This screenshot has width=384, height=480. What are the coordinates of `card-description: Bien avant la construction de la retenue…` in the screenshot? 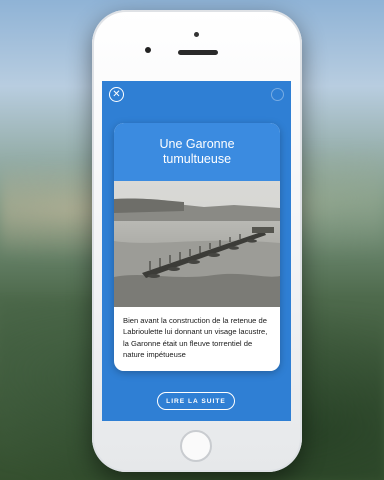 It's located at (197, 339).